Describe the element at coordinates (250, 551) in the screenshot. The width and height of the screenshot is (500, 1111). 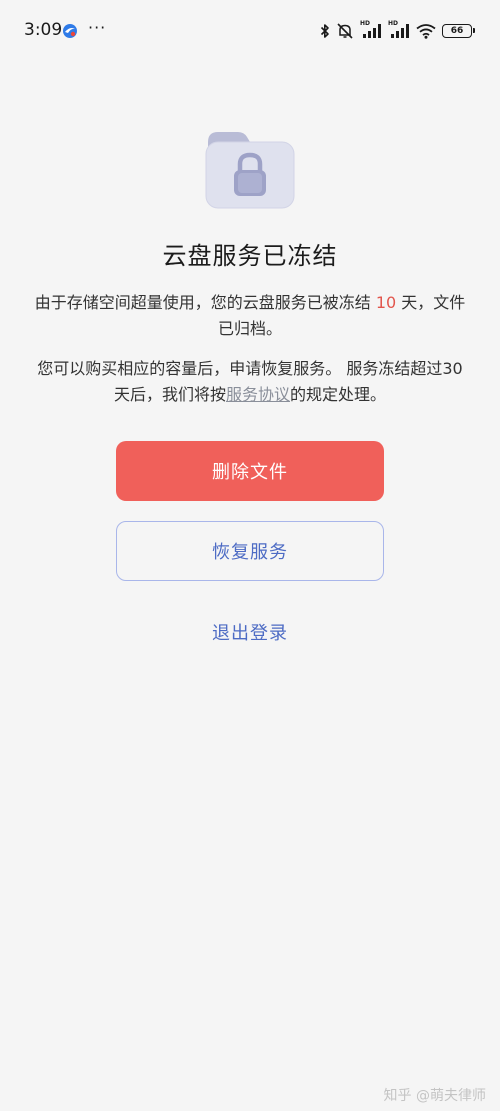
I see `restore-service-button: 恢复服务` at that location.